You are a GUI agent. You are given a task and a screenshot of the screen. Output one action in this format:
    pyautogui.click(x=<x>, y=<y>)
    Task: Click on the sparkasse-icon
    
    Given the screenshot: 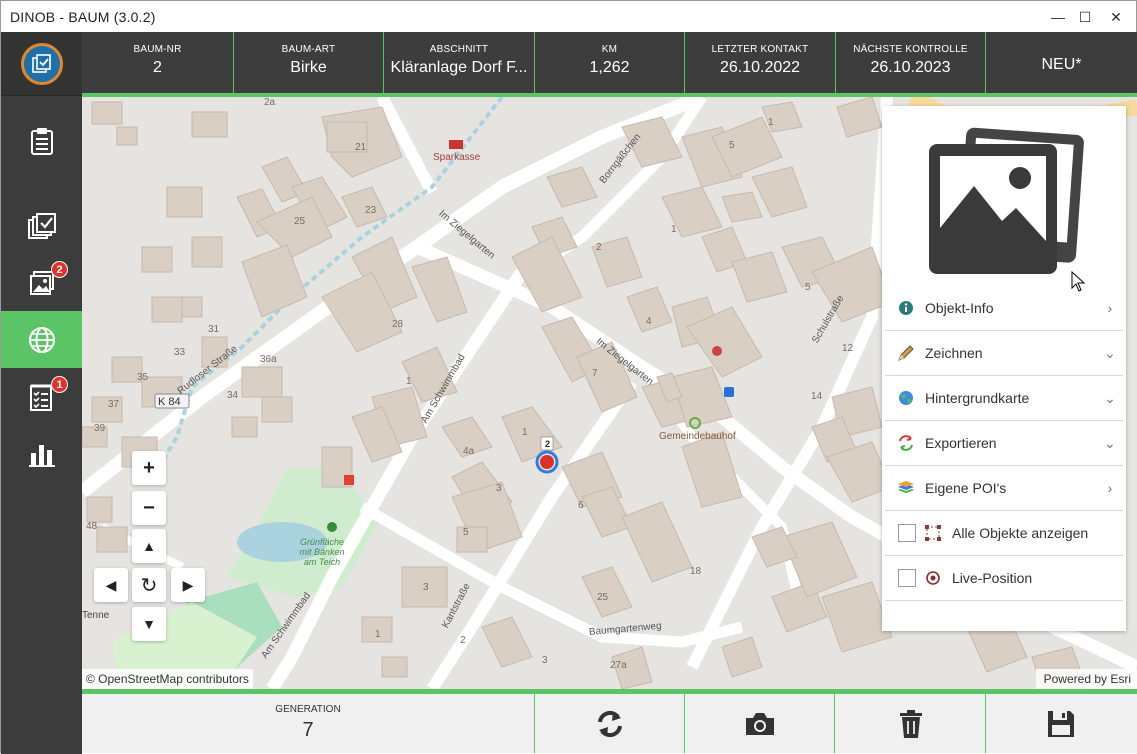 What is the action you would take?
    pyautogui.click(x=456, y=144)
    